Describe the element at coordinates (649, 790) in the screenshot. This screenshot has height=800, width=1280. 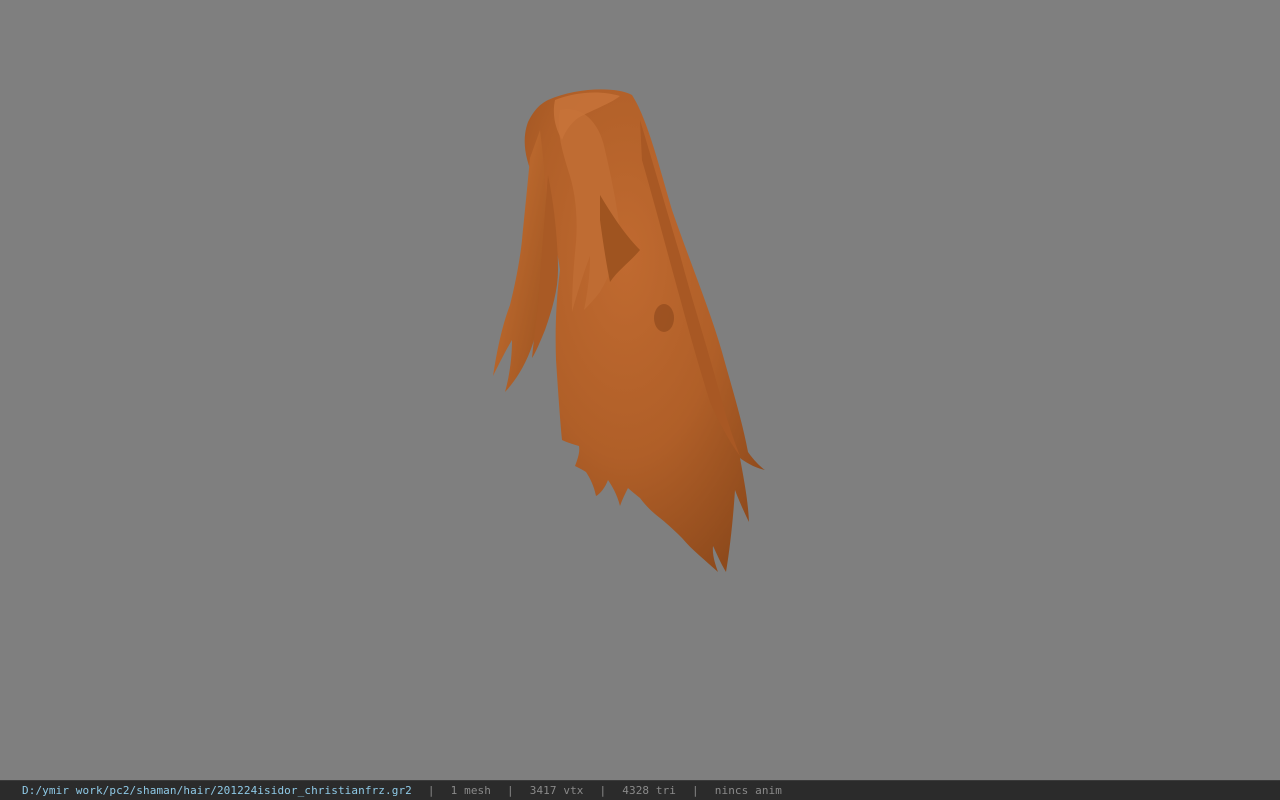
I see `triangle-count-label: 4328 tri` at that location.